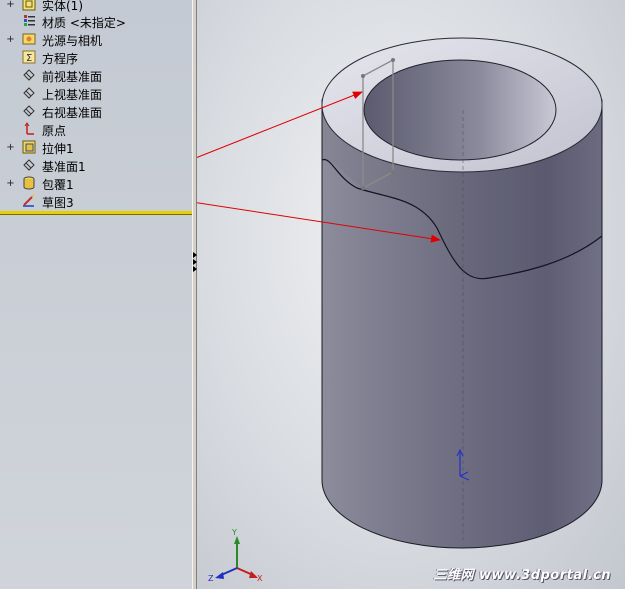 The height and width of the screenshot is (589, 625). What do you see at coordinates (260, 578) in the screenshot?
I see `triad-x-label: X` at bounding box center [260, 578].